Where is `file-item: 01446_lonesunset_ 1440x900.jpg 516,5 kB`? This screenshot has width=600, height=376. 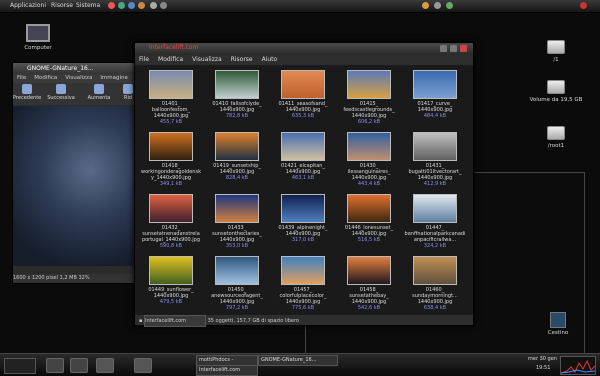 file-item: 01446_lonesunset_ 1440x900.jpg 516,5 kB is located at coordinates (369, 218).